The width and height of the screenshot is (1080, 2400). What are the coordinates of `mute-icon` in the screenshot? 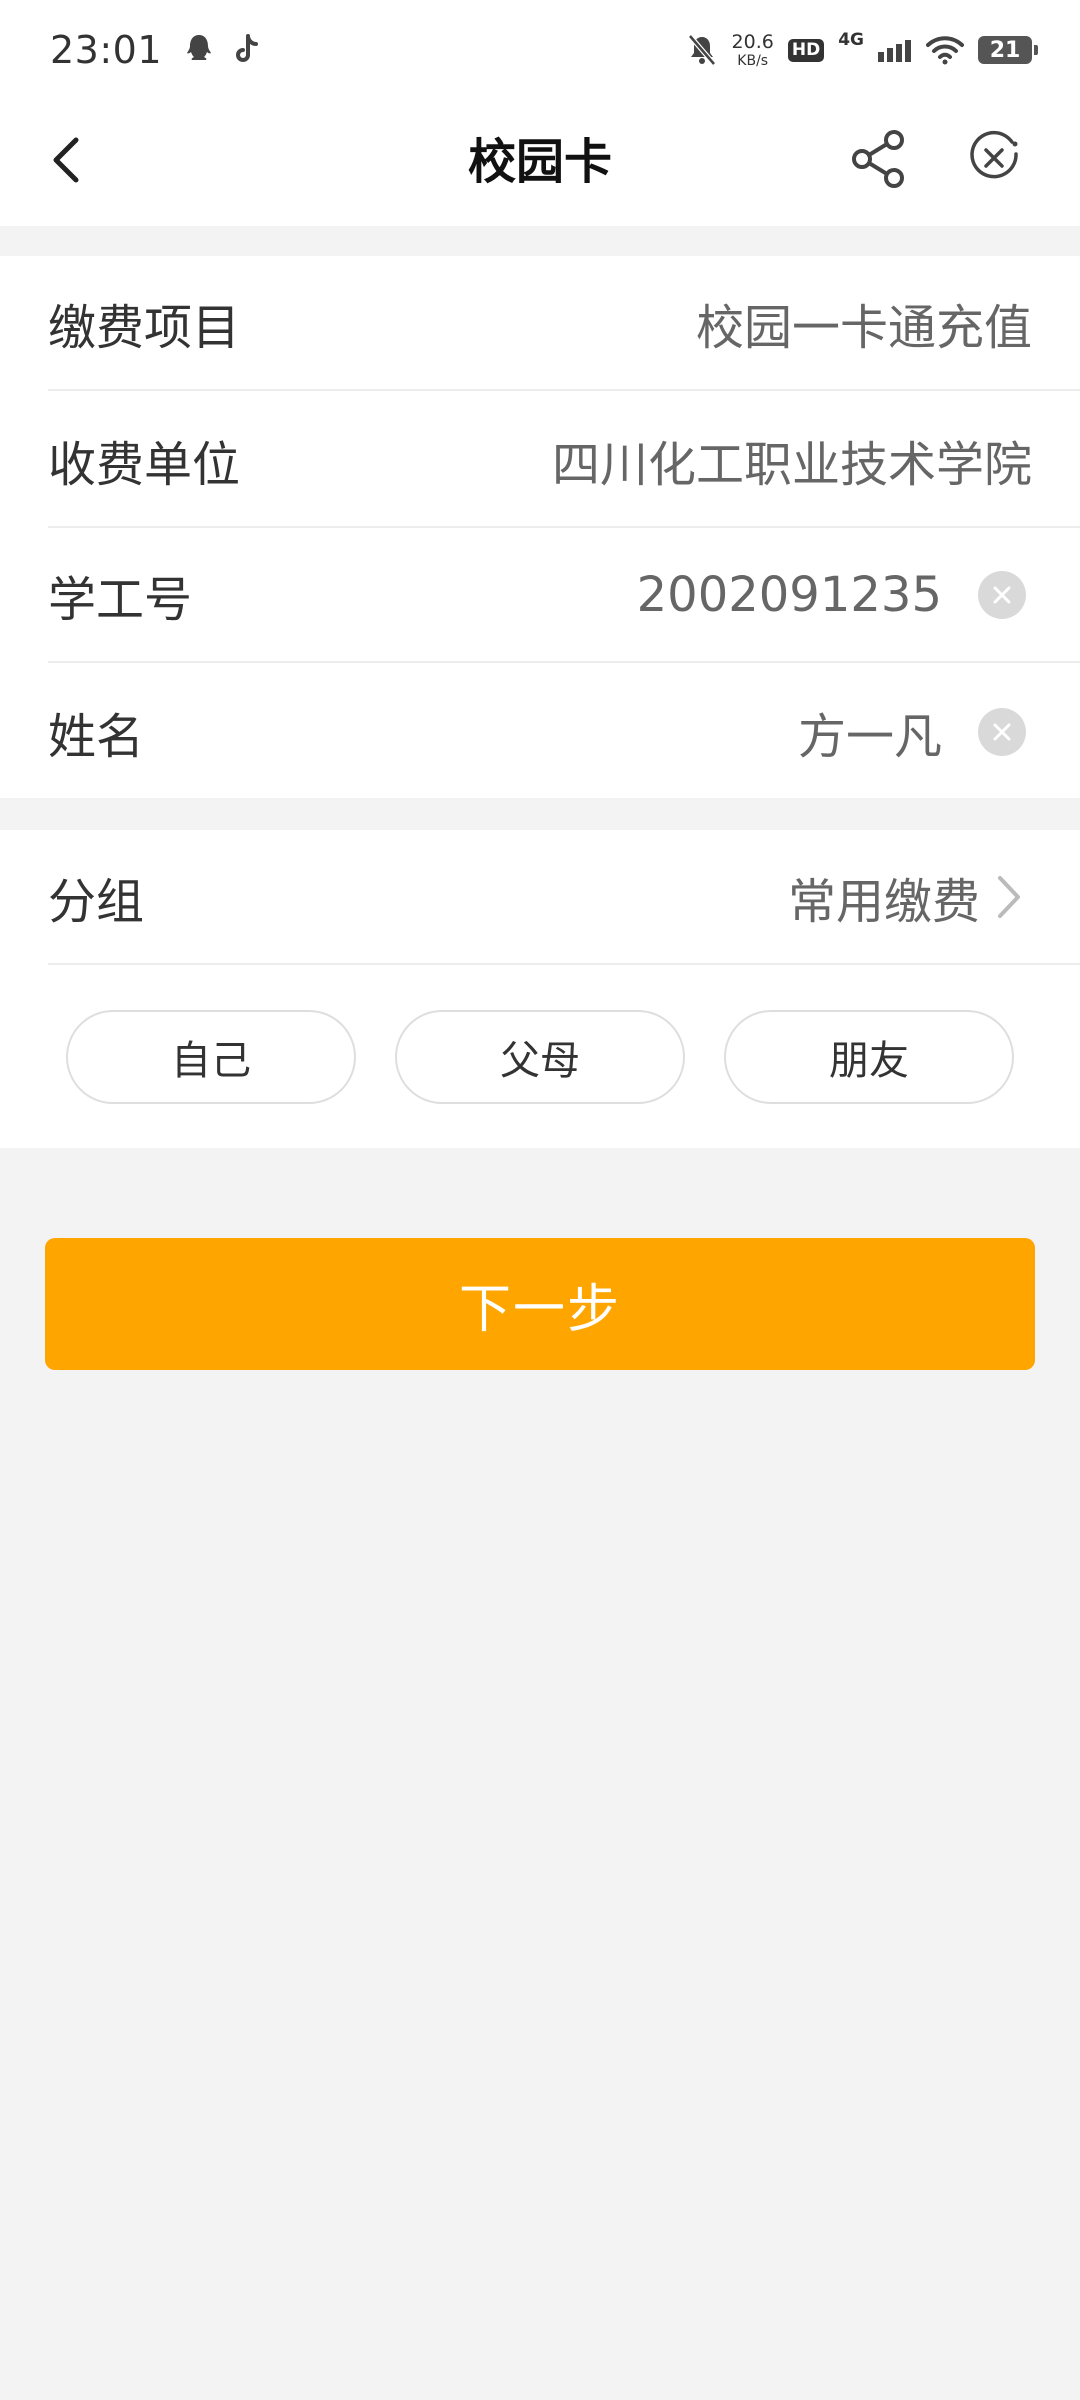 It's located at (701, 50).